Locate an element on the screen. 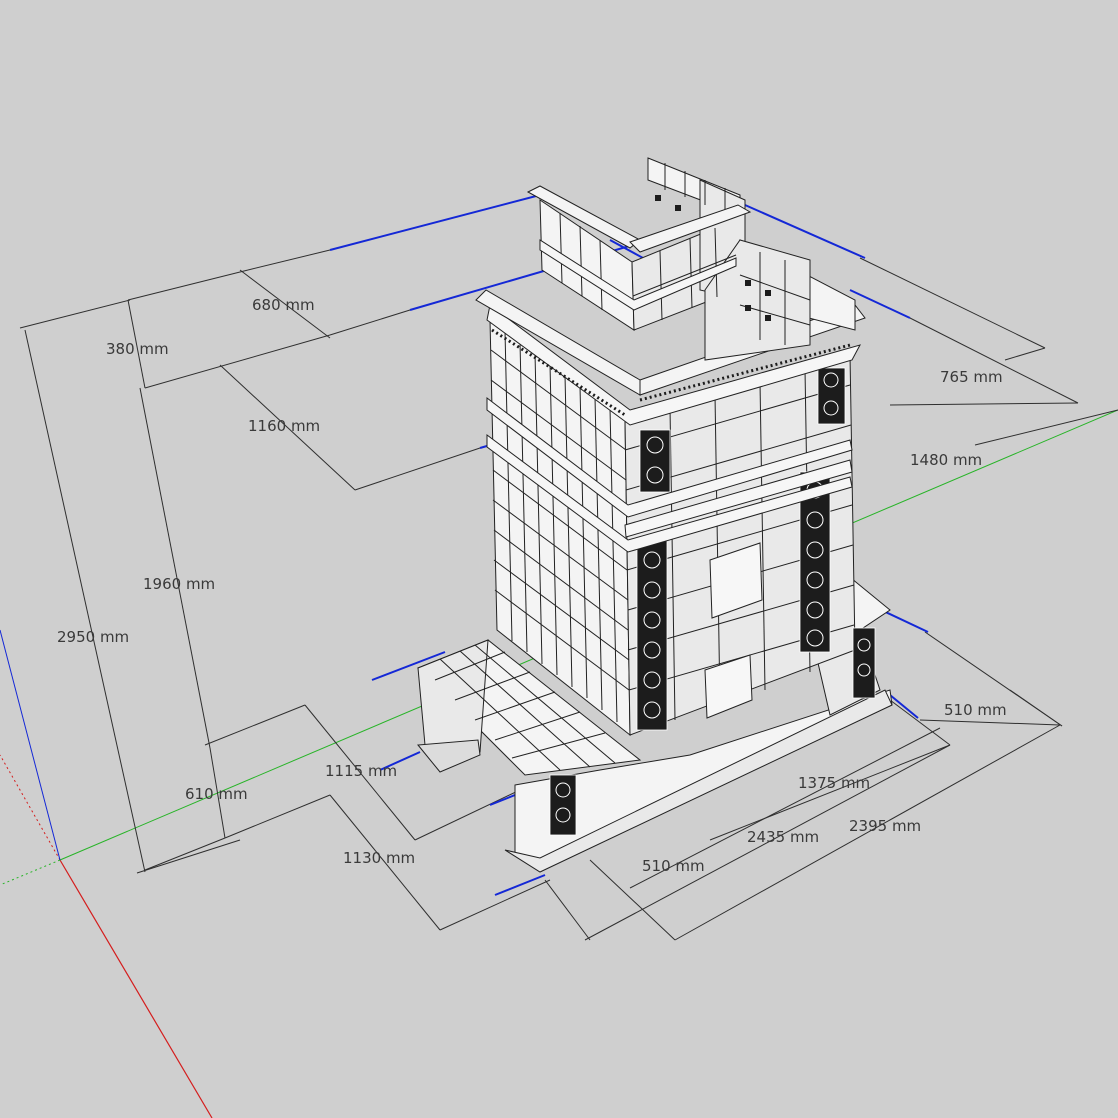 The width and height of the screenshot is (1118, 1118). dim-label-680: 680 mm is located at coordinates (283, 305).